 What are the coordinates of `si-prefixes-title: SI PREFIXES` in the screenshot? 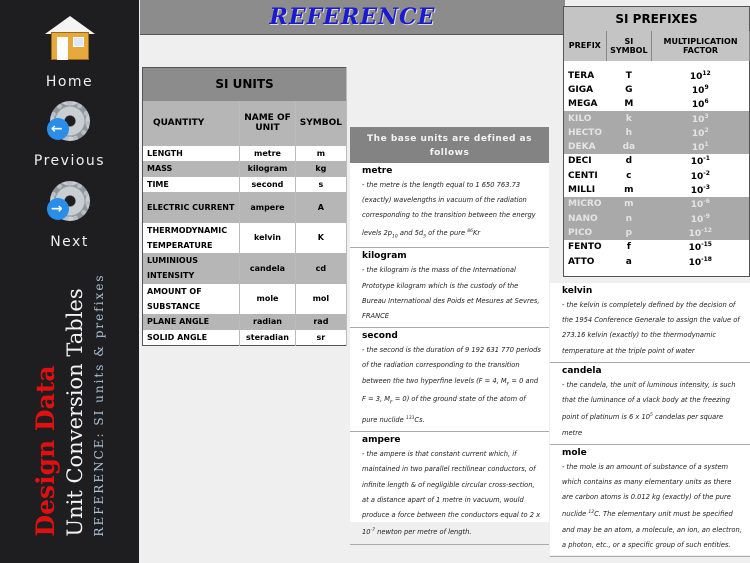 It's located at (656, 18).